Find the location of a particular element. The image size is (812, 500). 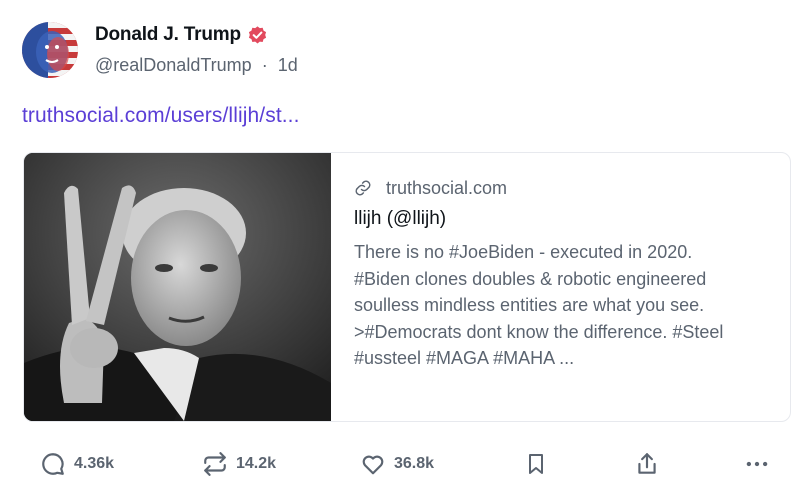

repost-icon is located at coordinates (215, 464).